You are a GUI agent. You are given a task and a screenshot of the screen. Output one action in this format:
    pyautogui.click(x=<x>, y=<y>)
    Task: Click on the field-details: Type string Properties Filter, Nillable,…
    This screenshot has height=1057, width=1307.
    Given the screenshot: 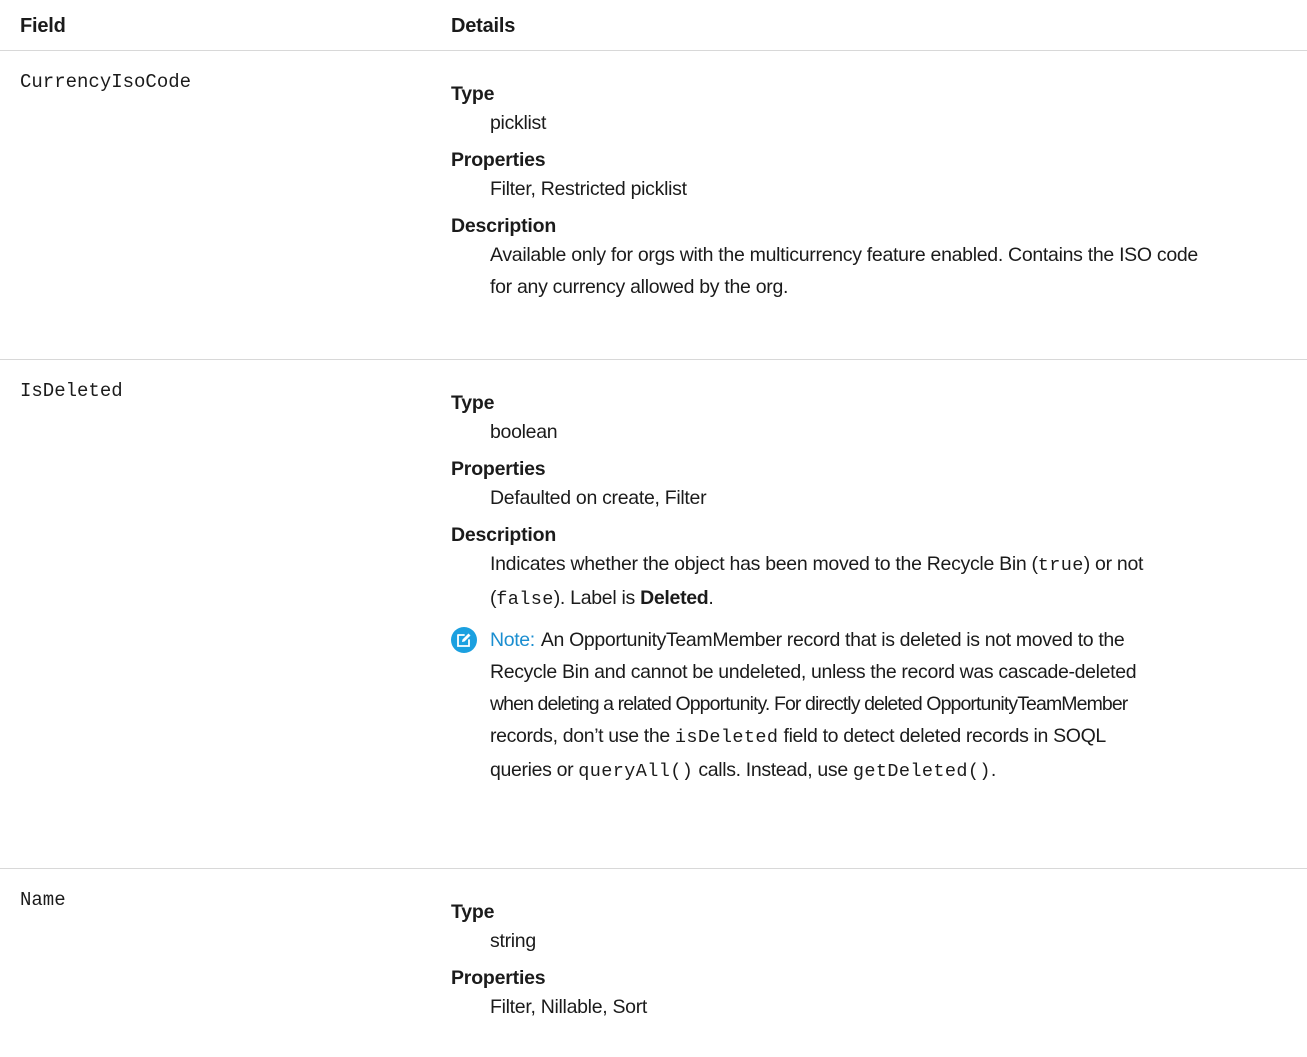 What is the action you would take?
    pyautogui.click(x=869, y=965)
    